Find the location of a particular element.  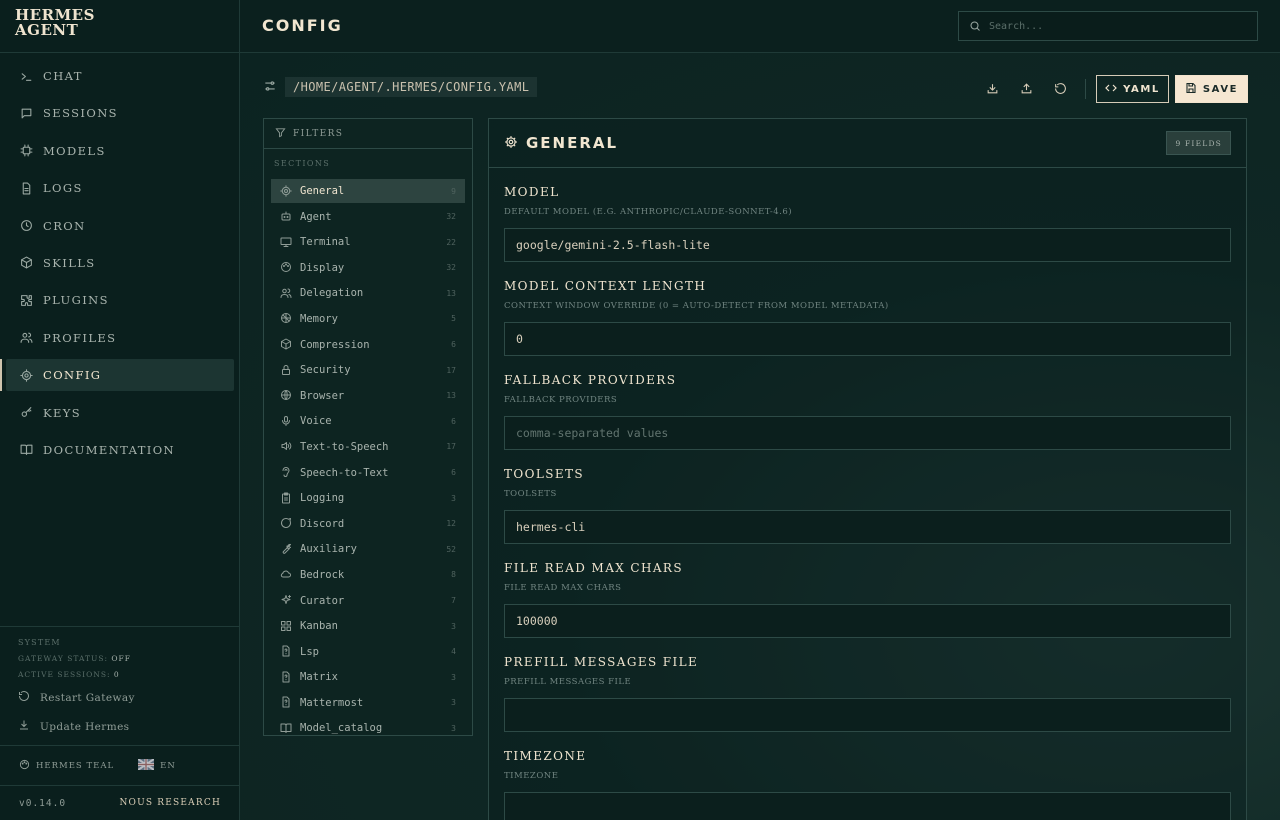

field-label: MODEL is located at coordinates (532, 192).